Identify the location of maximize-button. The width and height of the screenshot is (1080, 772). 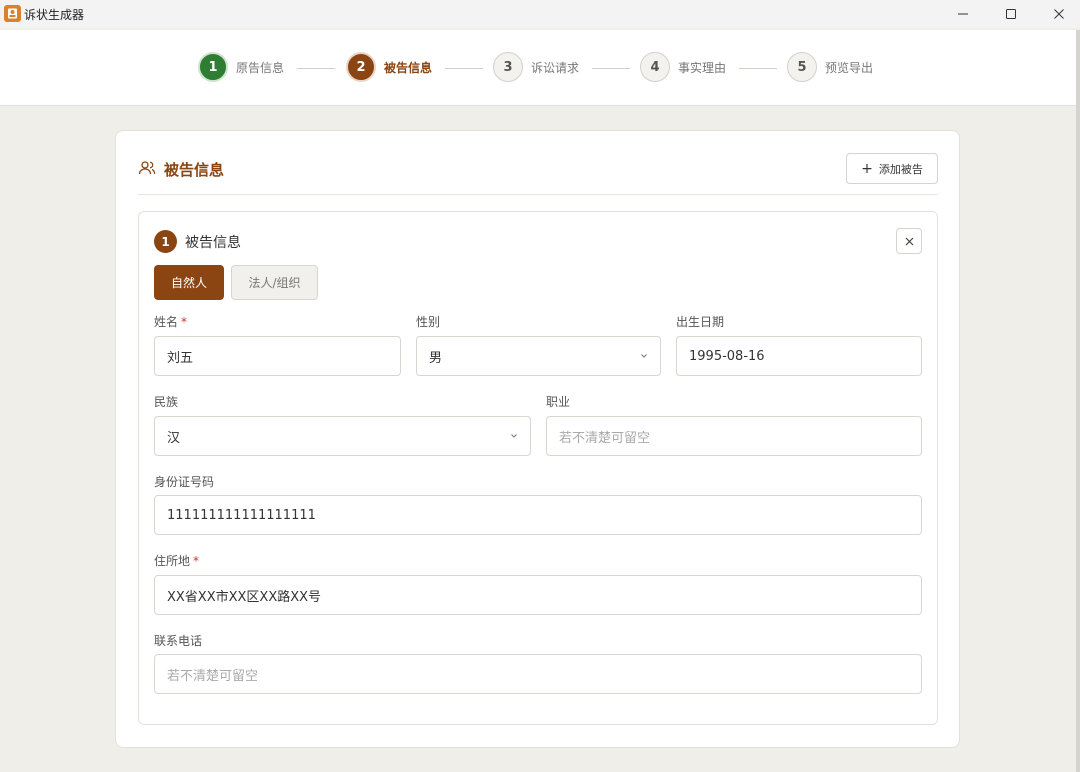
(1011, 14).